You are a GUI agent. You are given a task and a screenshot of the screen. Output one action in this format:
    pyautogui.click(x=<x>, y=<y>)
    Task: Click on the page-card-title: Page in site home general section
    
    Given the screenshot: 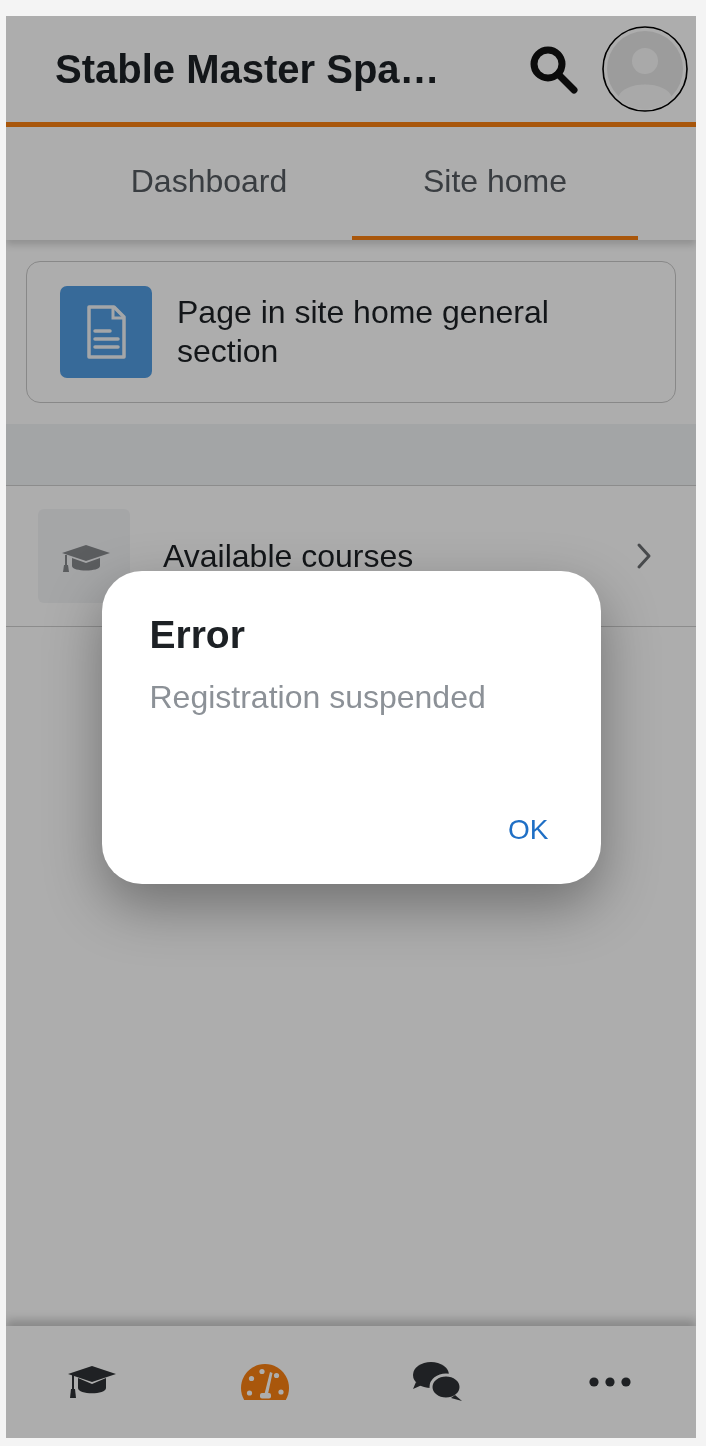 What is the action you would take?
    pyautogui.click(x=363, y=332)
    